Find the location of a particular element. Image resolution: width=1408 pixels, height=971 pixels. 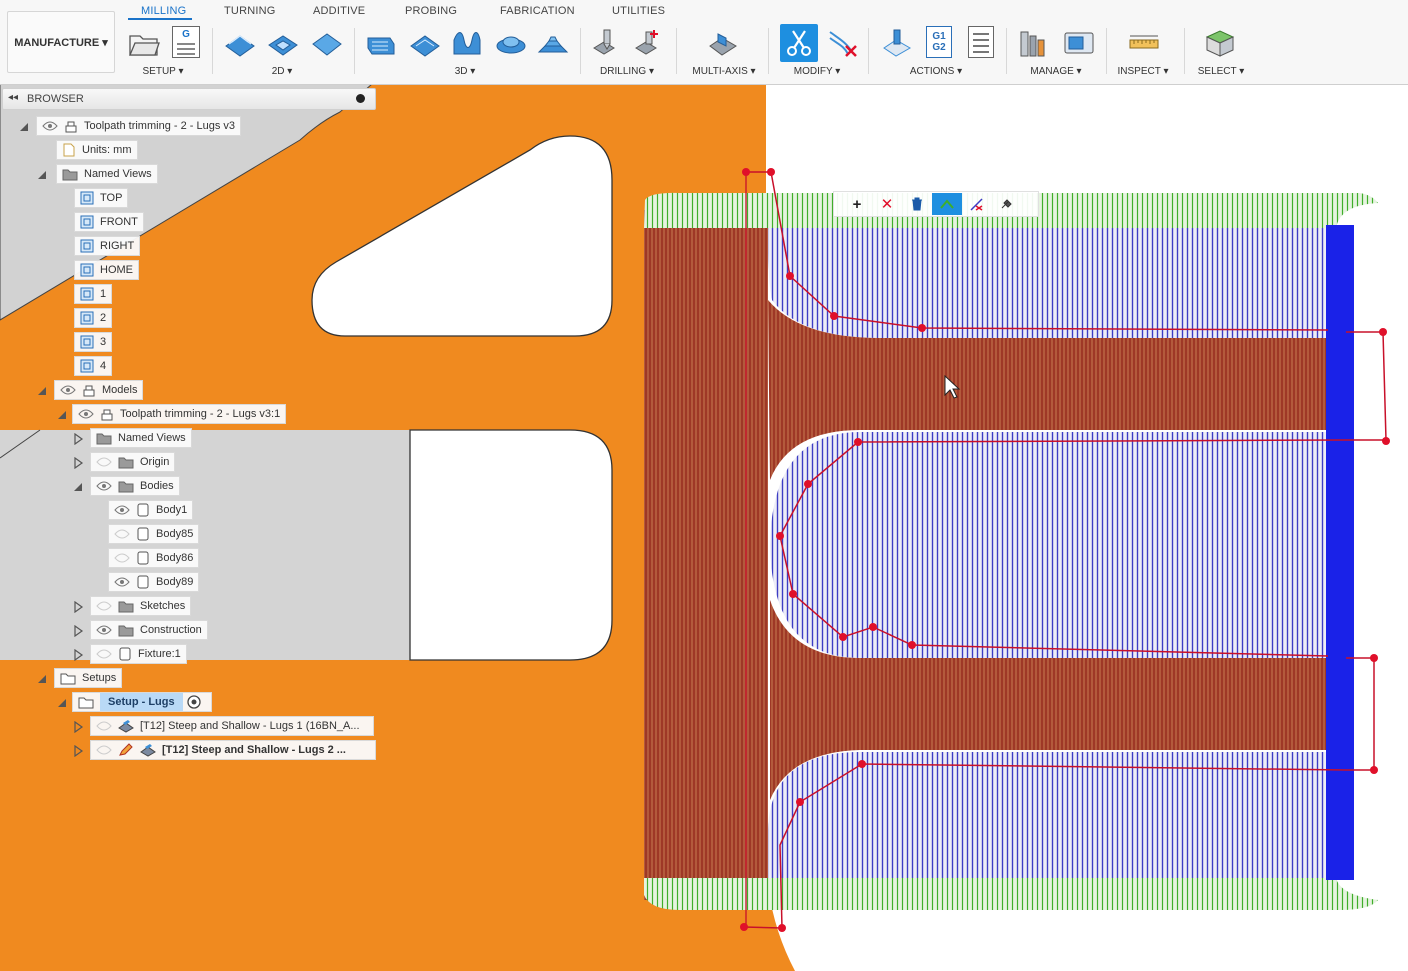

remove-point-button: ✕ is located at coordinates (887, 204).